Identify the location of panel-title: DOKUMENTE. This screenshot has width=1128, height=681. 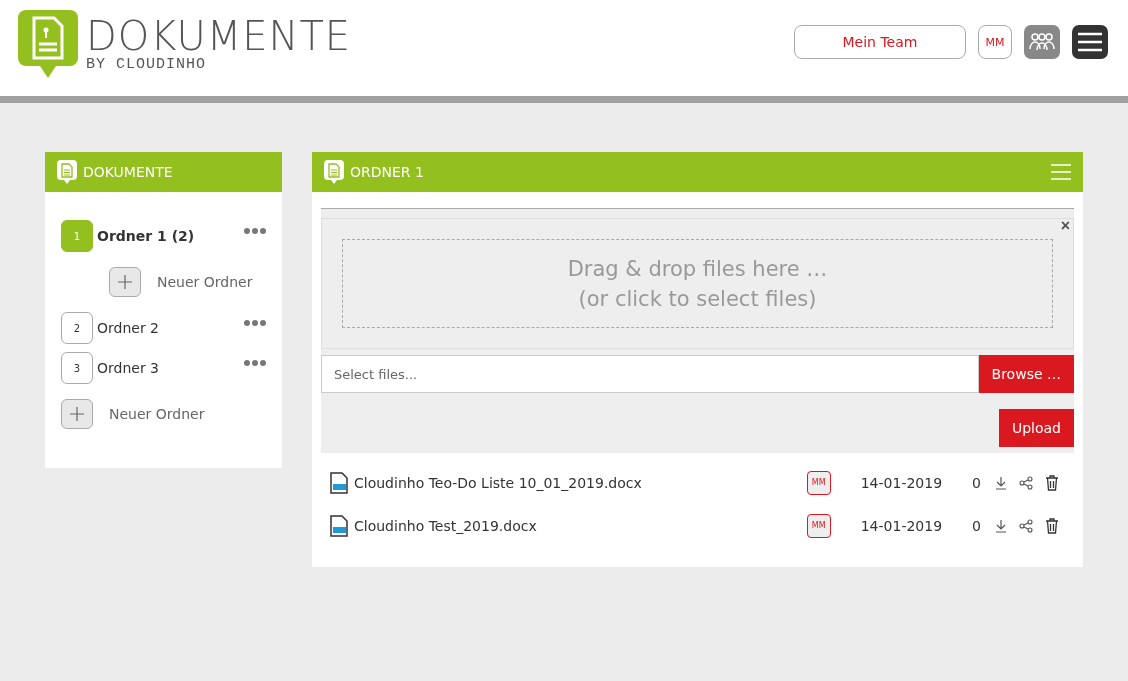
(128, 172).